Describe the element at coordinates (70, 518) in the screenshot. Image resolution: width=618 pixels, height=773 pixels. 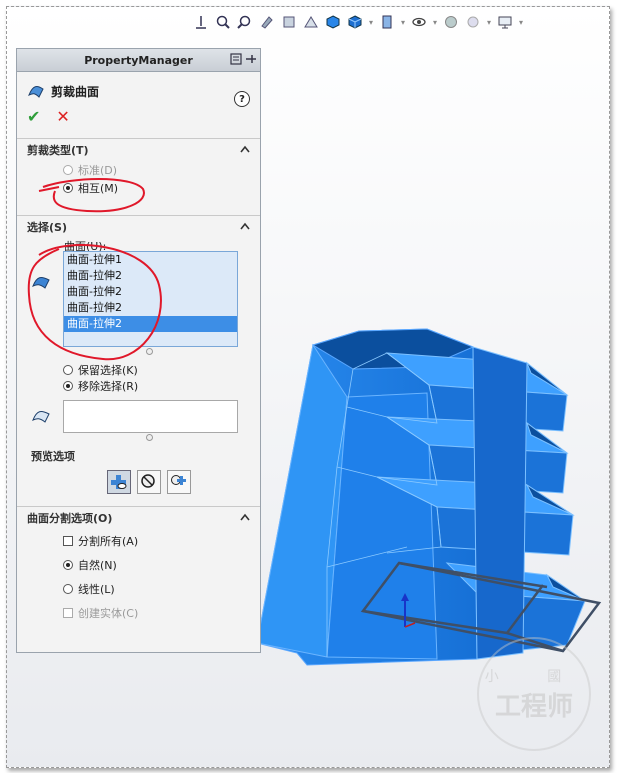
I see `split-options-header-label: 曲面分割选项(O)` at that location.